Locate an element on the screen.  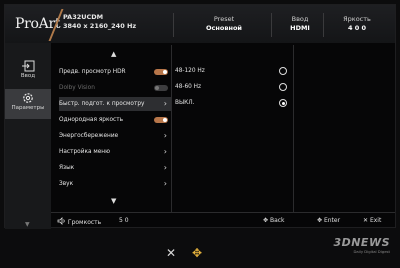
sidebar-item-label: Ввод is located at coordinates (28, 76).